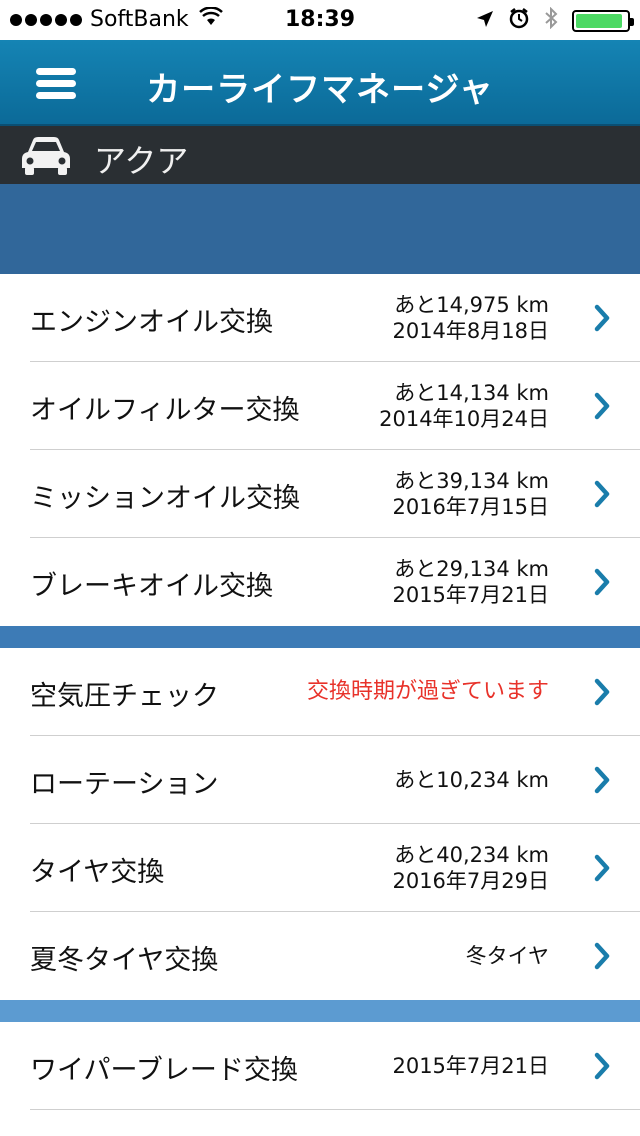 The width and height of the screenshot is (640, 1136). What do you see at coordinates (165, 410) in the screenshot?
I see `item-label: オイルフィルター交換` at bounding box center [165, 410].